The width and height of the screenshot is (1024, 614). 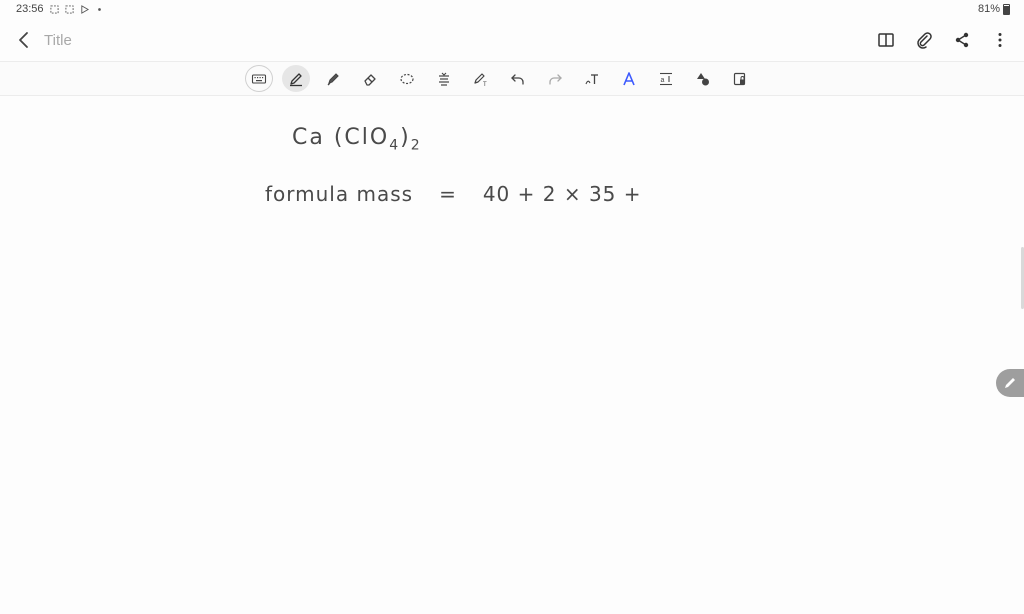 I want to click on text-align-tool, so click(x=444, y=78).